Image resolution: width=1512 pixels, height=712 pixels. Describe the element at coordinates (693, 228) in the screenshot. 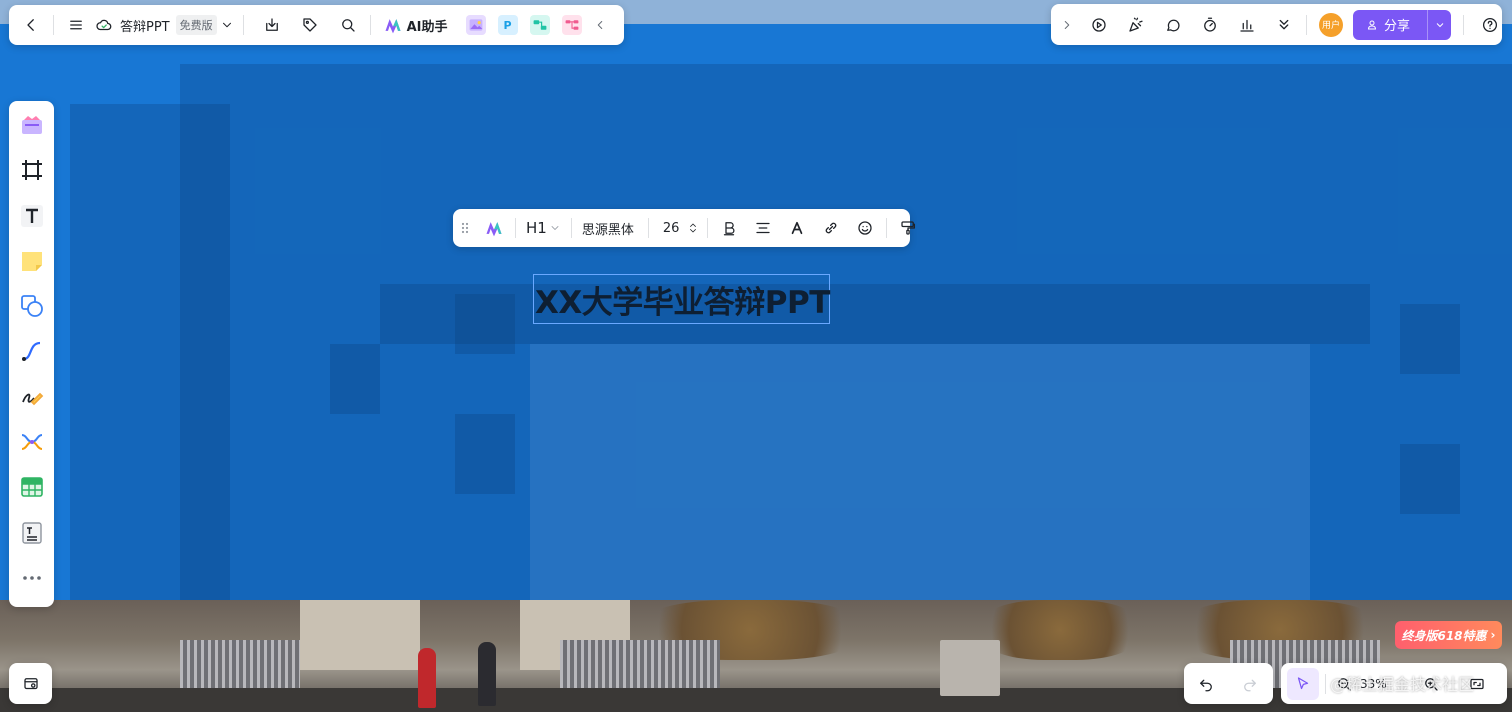

I see `font-size-stepper-icon` at that location.